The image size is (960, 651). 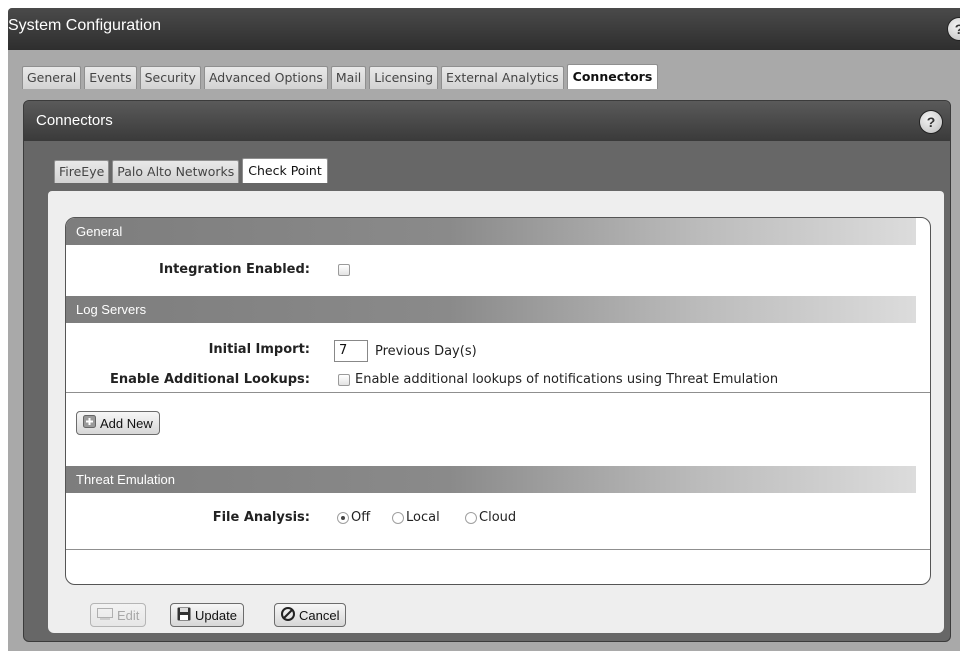 What do you see at coordinates (126, 423) in the screenshot?
I see `add-new-label: Add New` at bounding box center [126, 423].